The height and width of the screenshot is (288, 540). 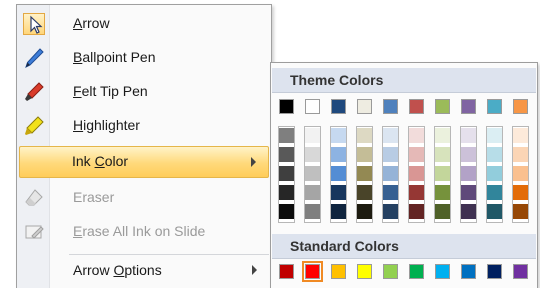 I want to click on menu-item-arrow-options: Arrow Options, so click(x=144, y=271).